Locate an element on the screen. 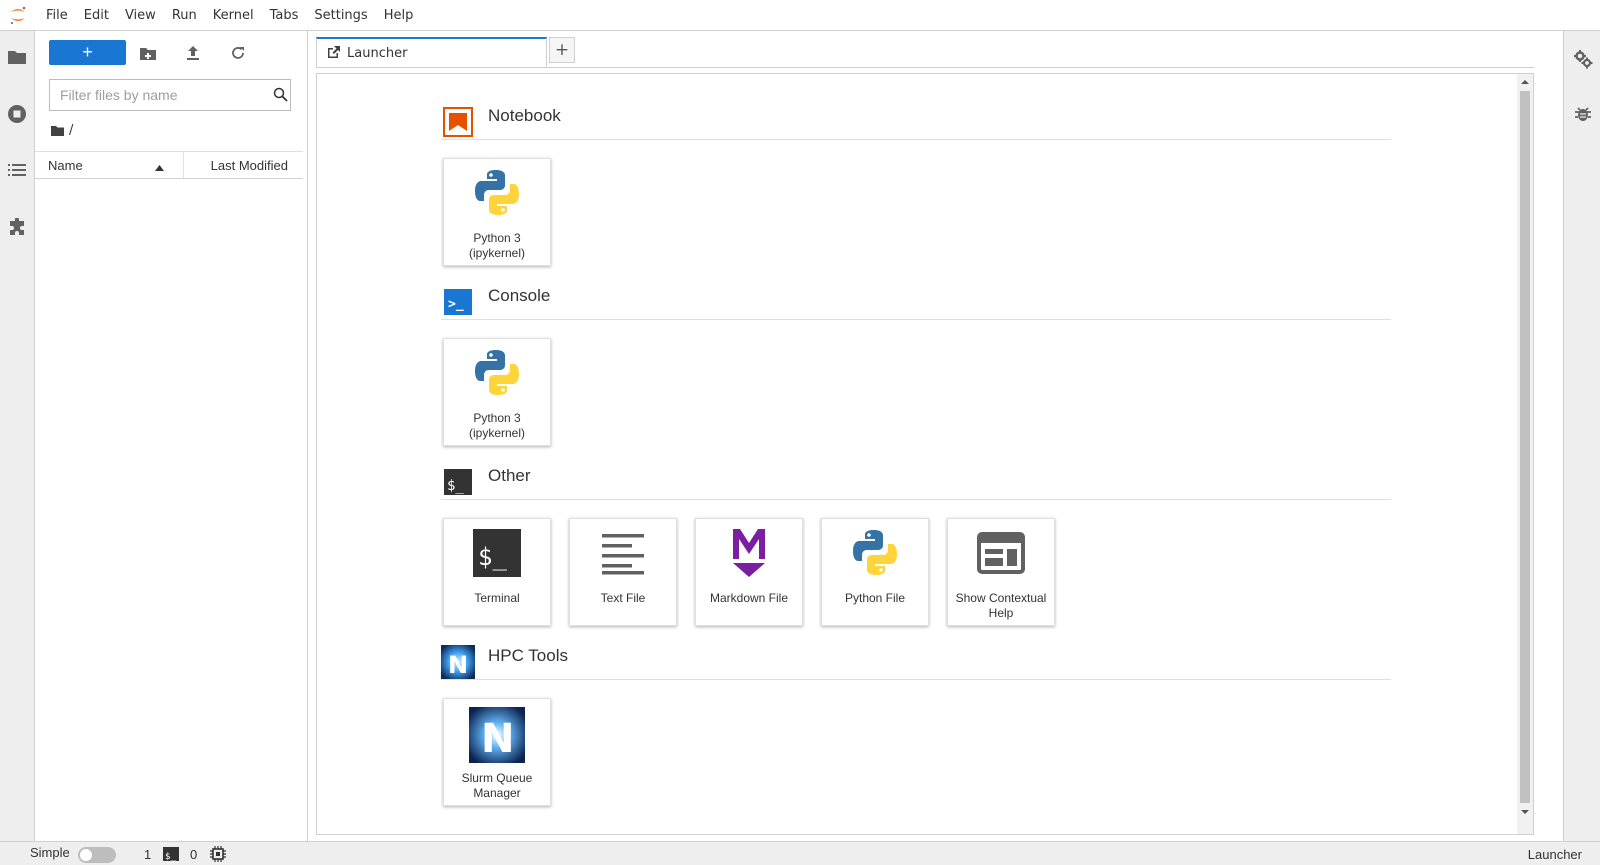  scroll-down-arrow is located at coordinates (1525, 812).